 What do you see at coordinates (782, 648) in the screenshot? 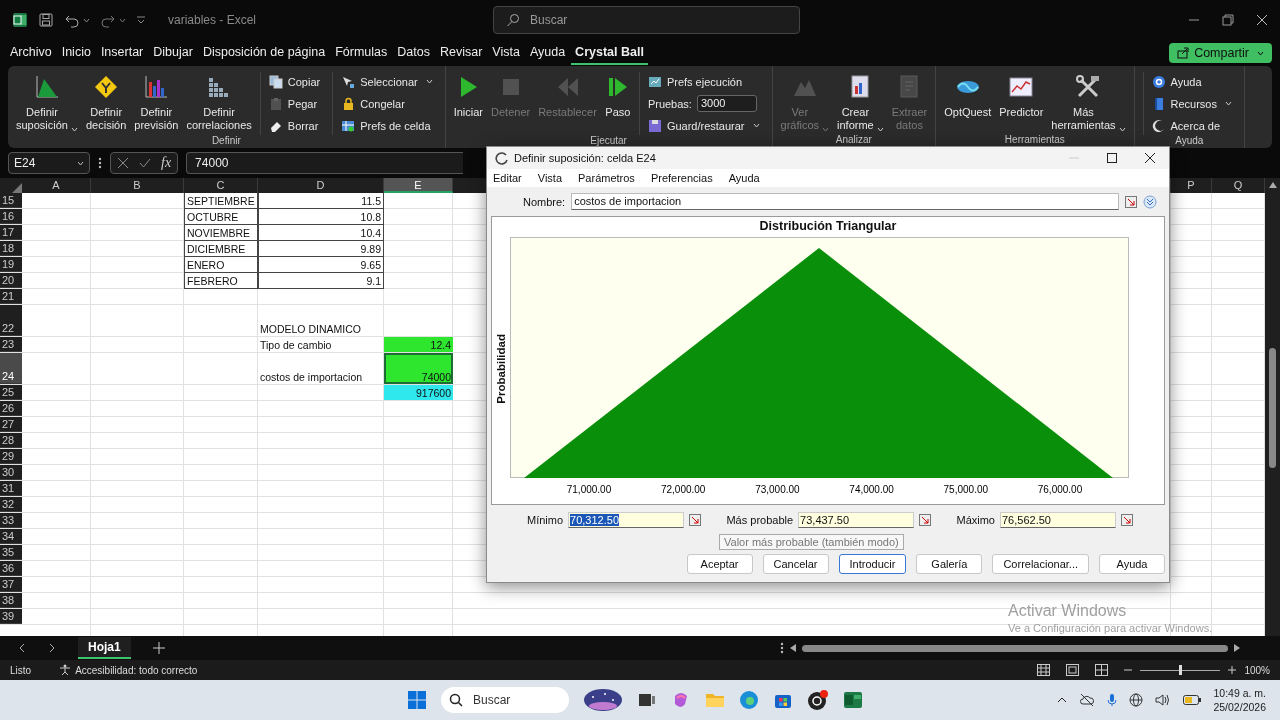
I see `more-options-icon` at bounding box center [782, 648].